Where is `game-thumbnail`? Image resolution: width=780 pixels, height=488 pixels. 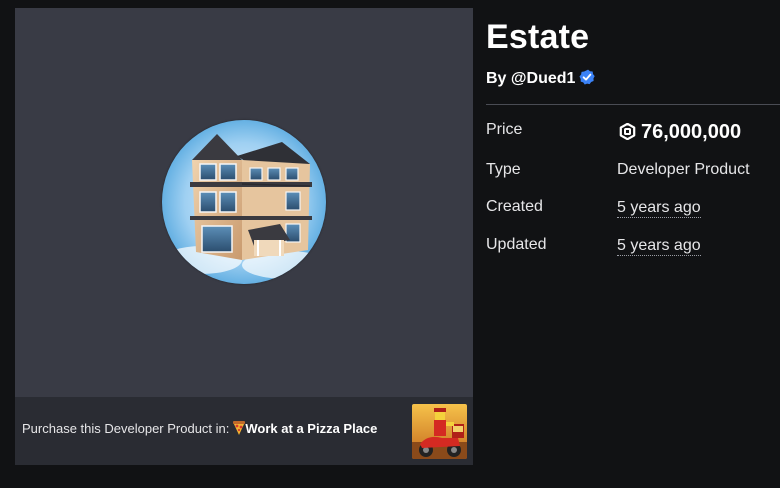
game-thumbnail is located at coordinates (439, 431).